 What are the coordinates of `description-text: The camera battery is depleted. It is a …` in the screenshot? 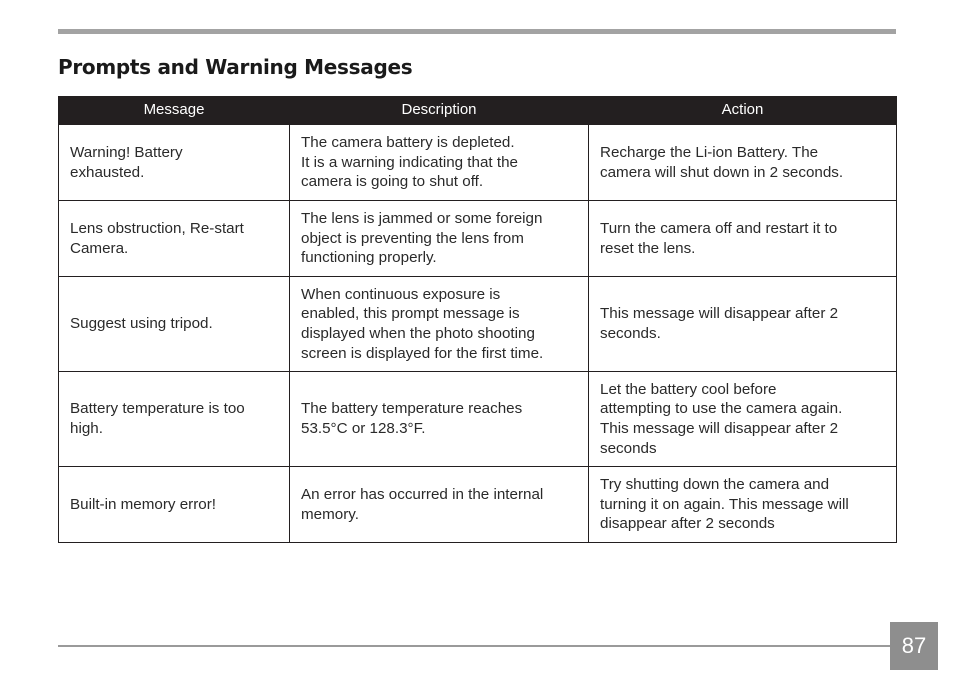 It's located at (409, 162).